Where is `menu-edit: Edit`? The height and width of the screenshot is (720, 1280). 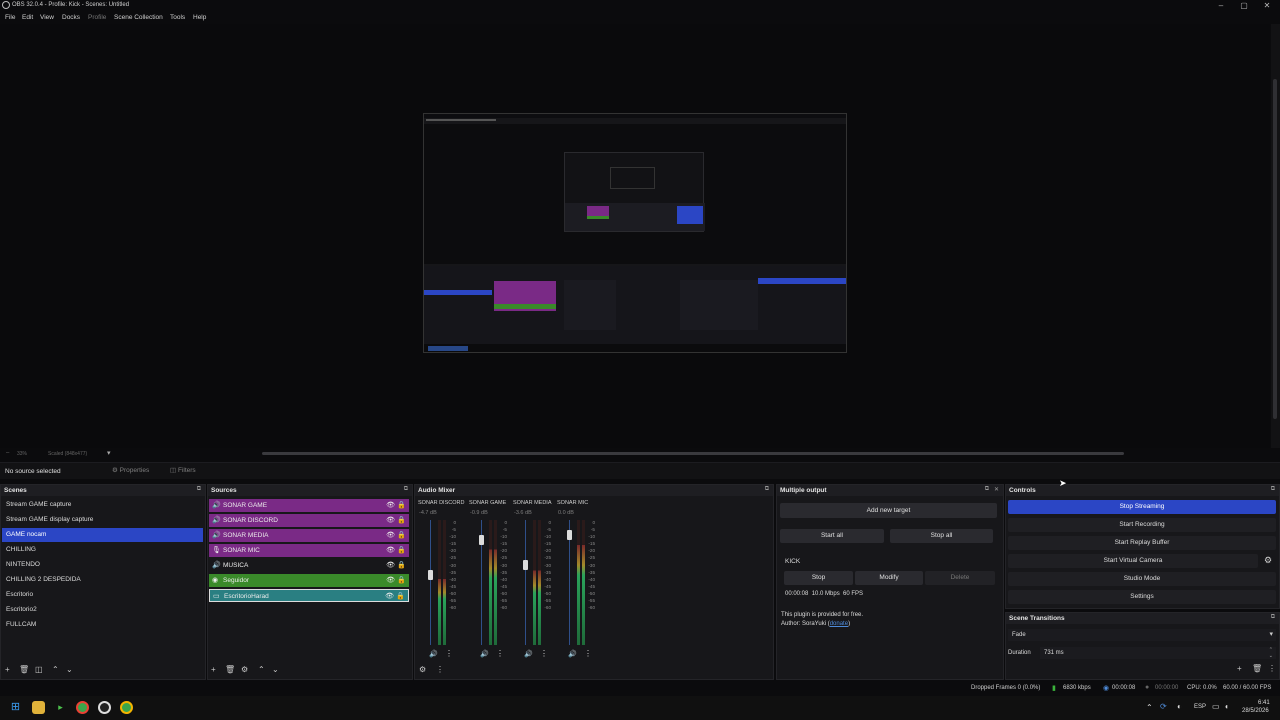 menu-edit: Edit is located at coordinates (27, 17).